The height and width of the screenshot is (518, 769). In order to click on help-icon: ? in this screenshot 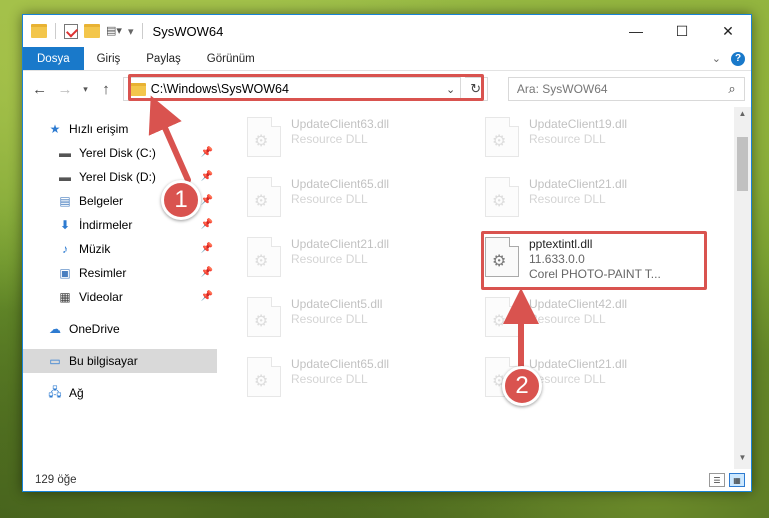, I will do `click(738, 58)`.